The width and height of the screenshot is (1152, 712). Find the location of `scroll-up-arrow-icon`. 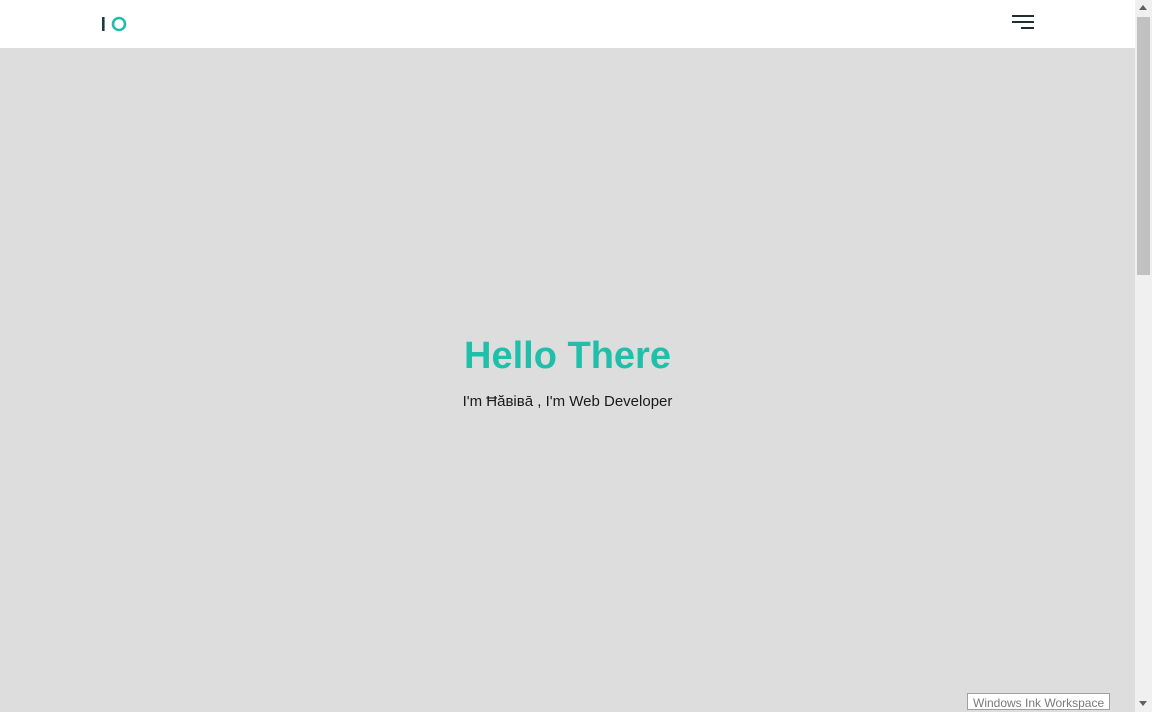

scroll-up-arrow-icon is located at coordinates (1143, 7).